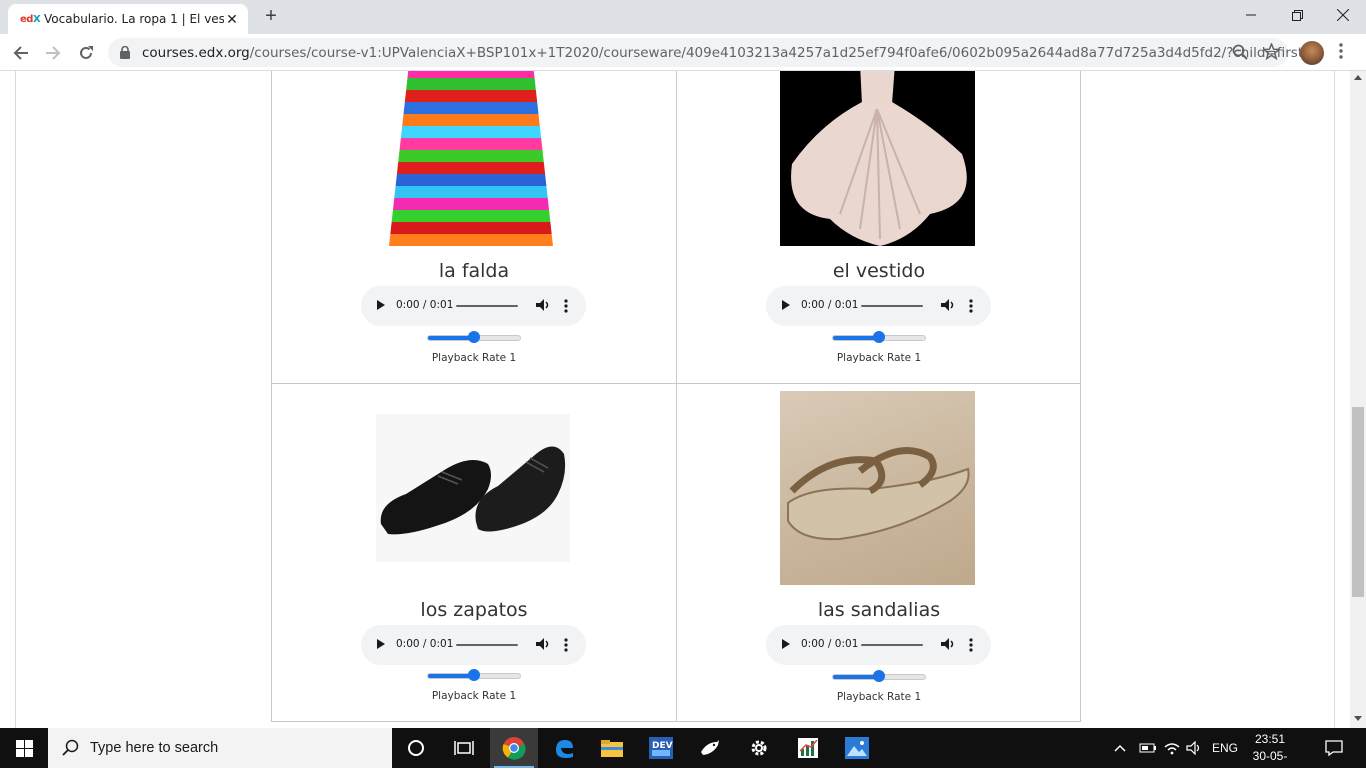  I want to click on file-explorer-taskbar-button, so click(612, 748).